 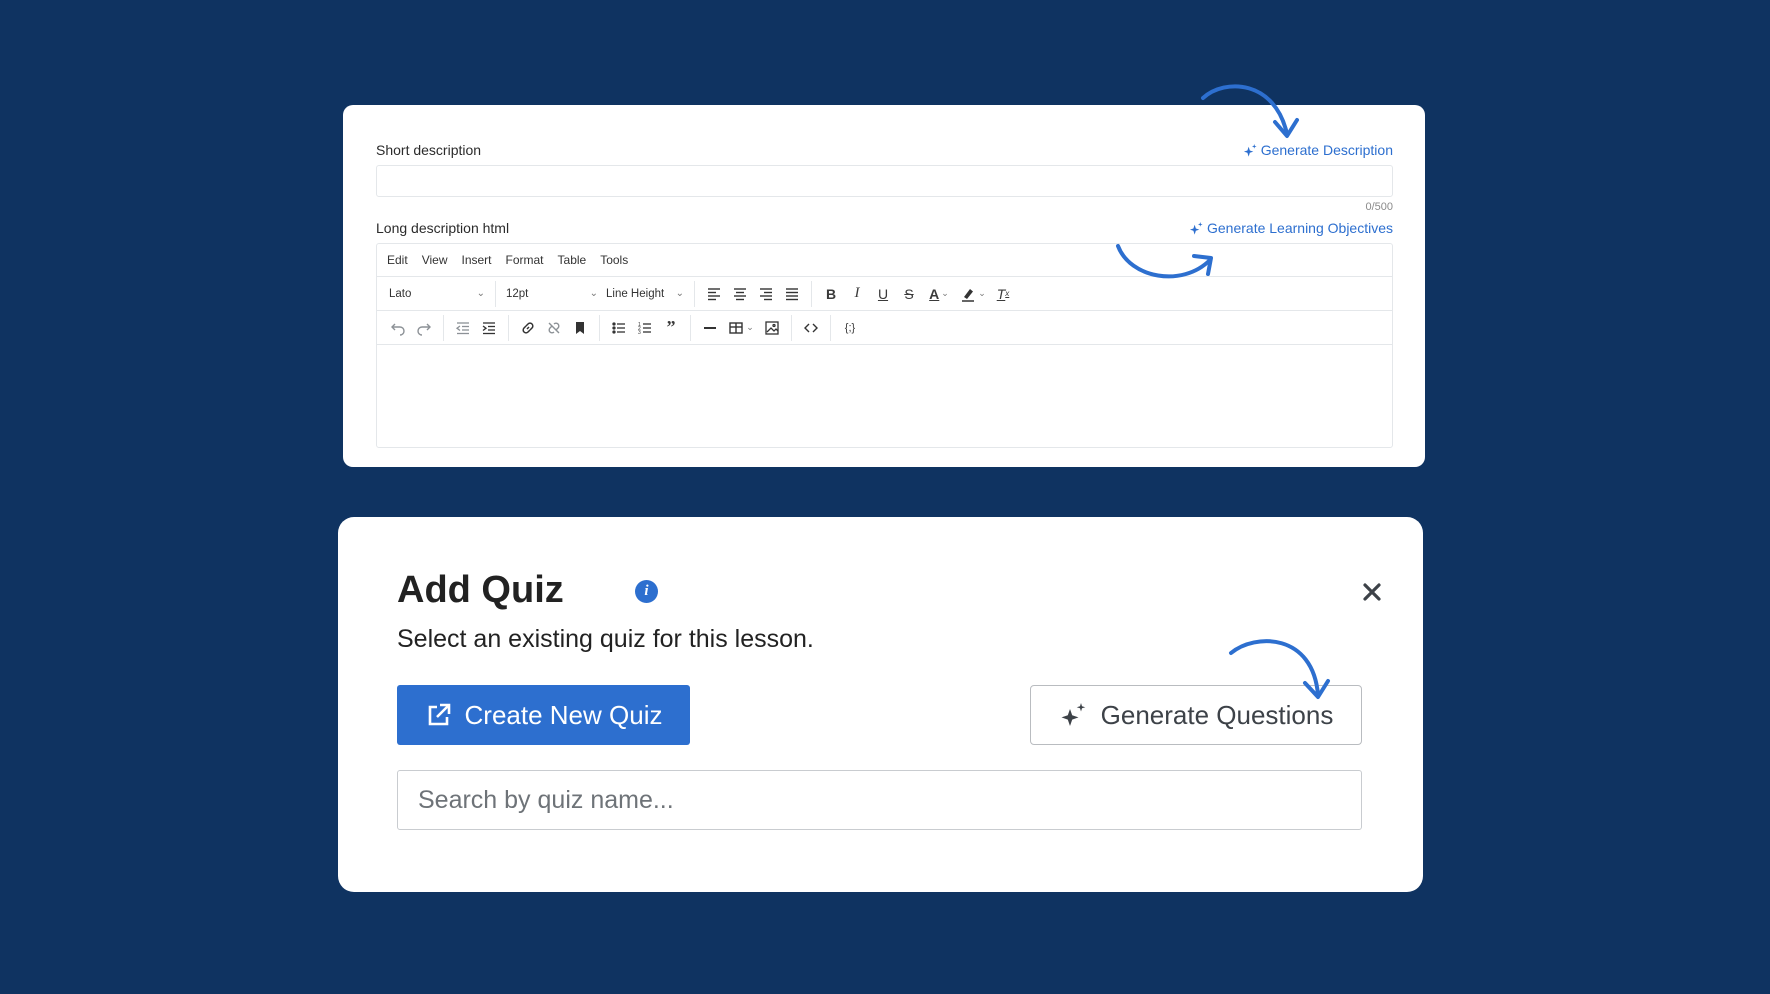 I want to click on align-right-icon, so click(x=766, y=294).